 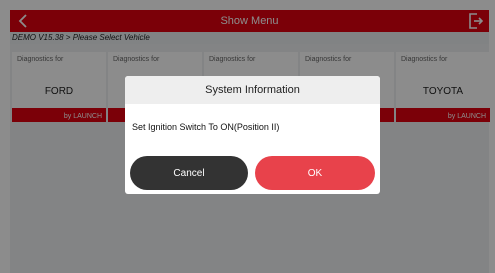 What do you see at coordinates (189, 173) in the screenshot?
I see `cancel-button: Cancel` at bounding box center [189, 173].